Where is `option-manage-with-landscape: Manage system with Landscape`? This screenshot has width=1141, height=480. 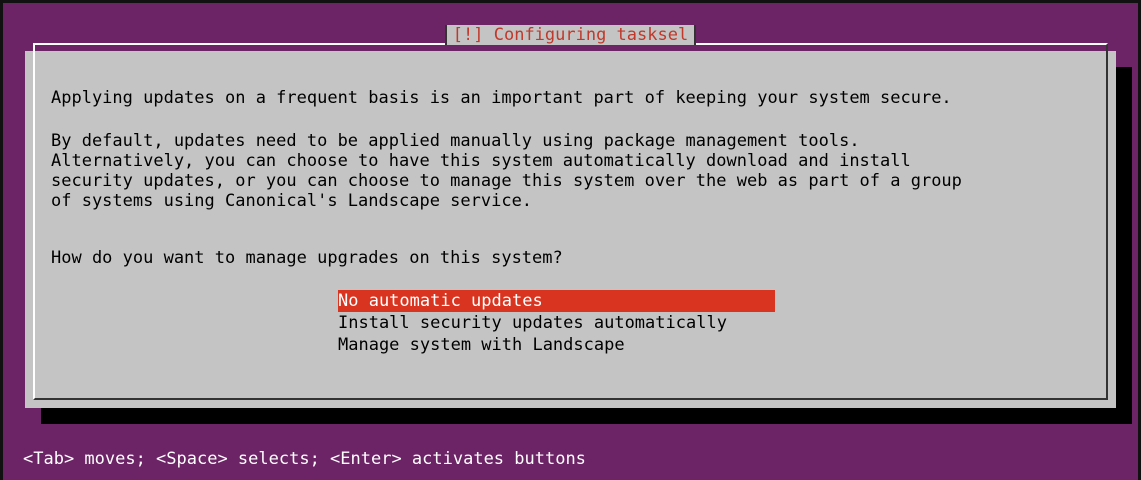 option-manage-with-landscape: Manage system with Landscape is located at coordinates (556, 345).